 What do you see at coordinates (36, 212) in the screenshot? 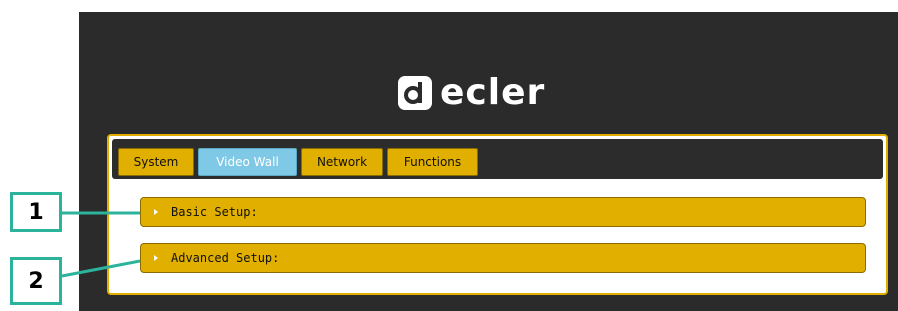
I see `callout-1: 1` at bounding box center [36, 212].